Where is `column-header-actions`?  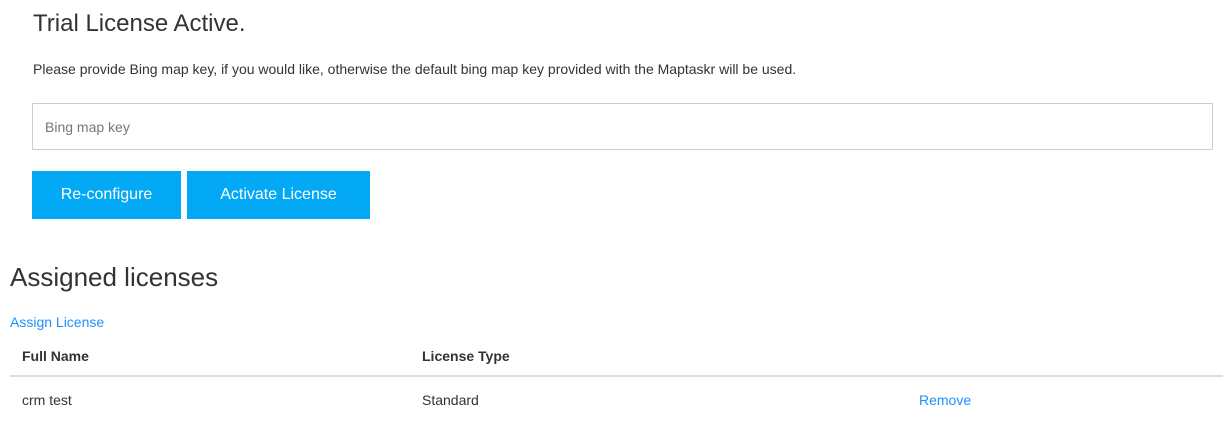
column-header-actions is located at coordinates (1065, 358).